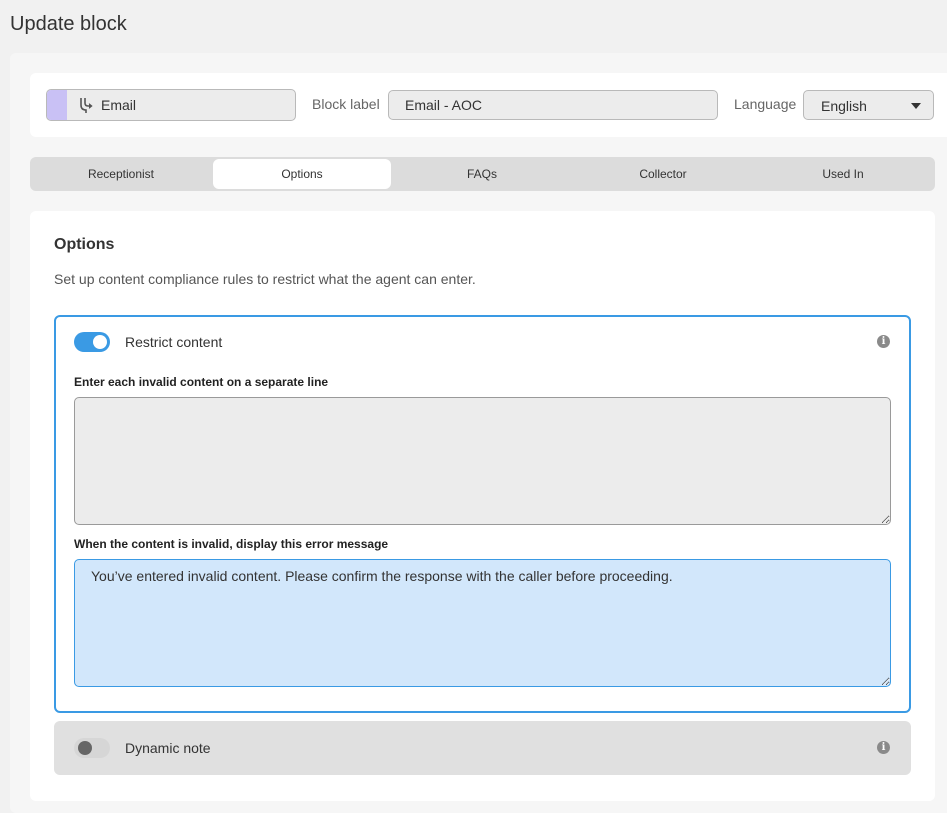  Describe the element at coordinates (844, 106) in the screenshot. I see `language-selected-value: English` at that location.